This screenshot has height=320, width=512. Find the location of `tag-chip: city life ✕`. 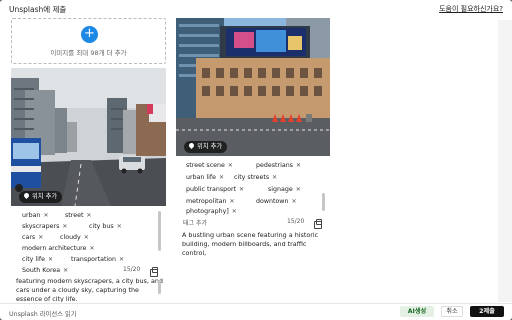

tag-chip: city life ✕ is located at coordinates (37, 259).